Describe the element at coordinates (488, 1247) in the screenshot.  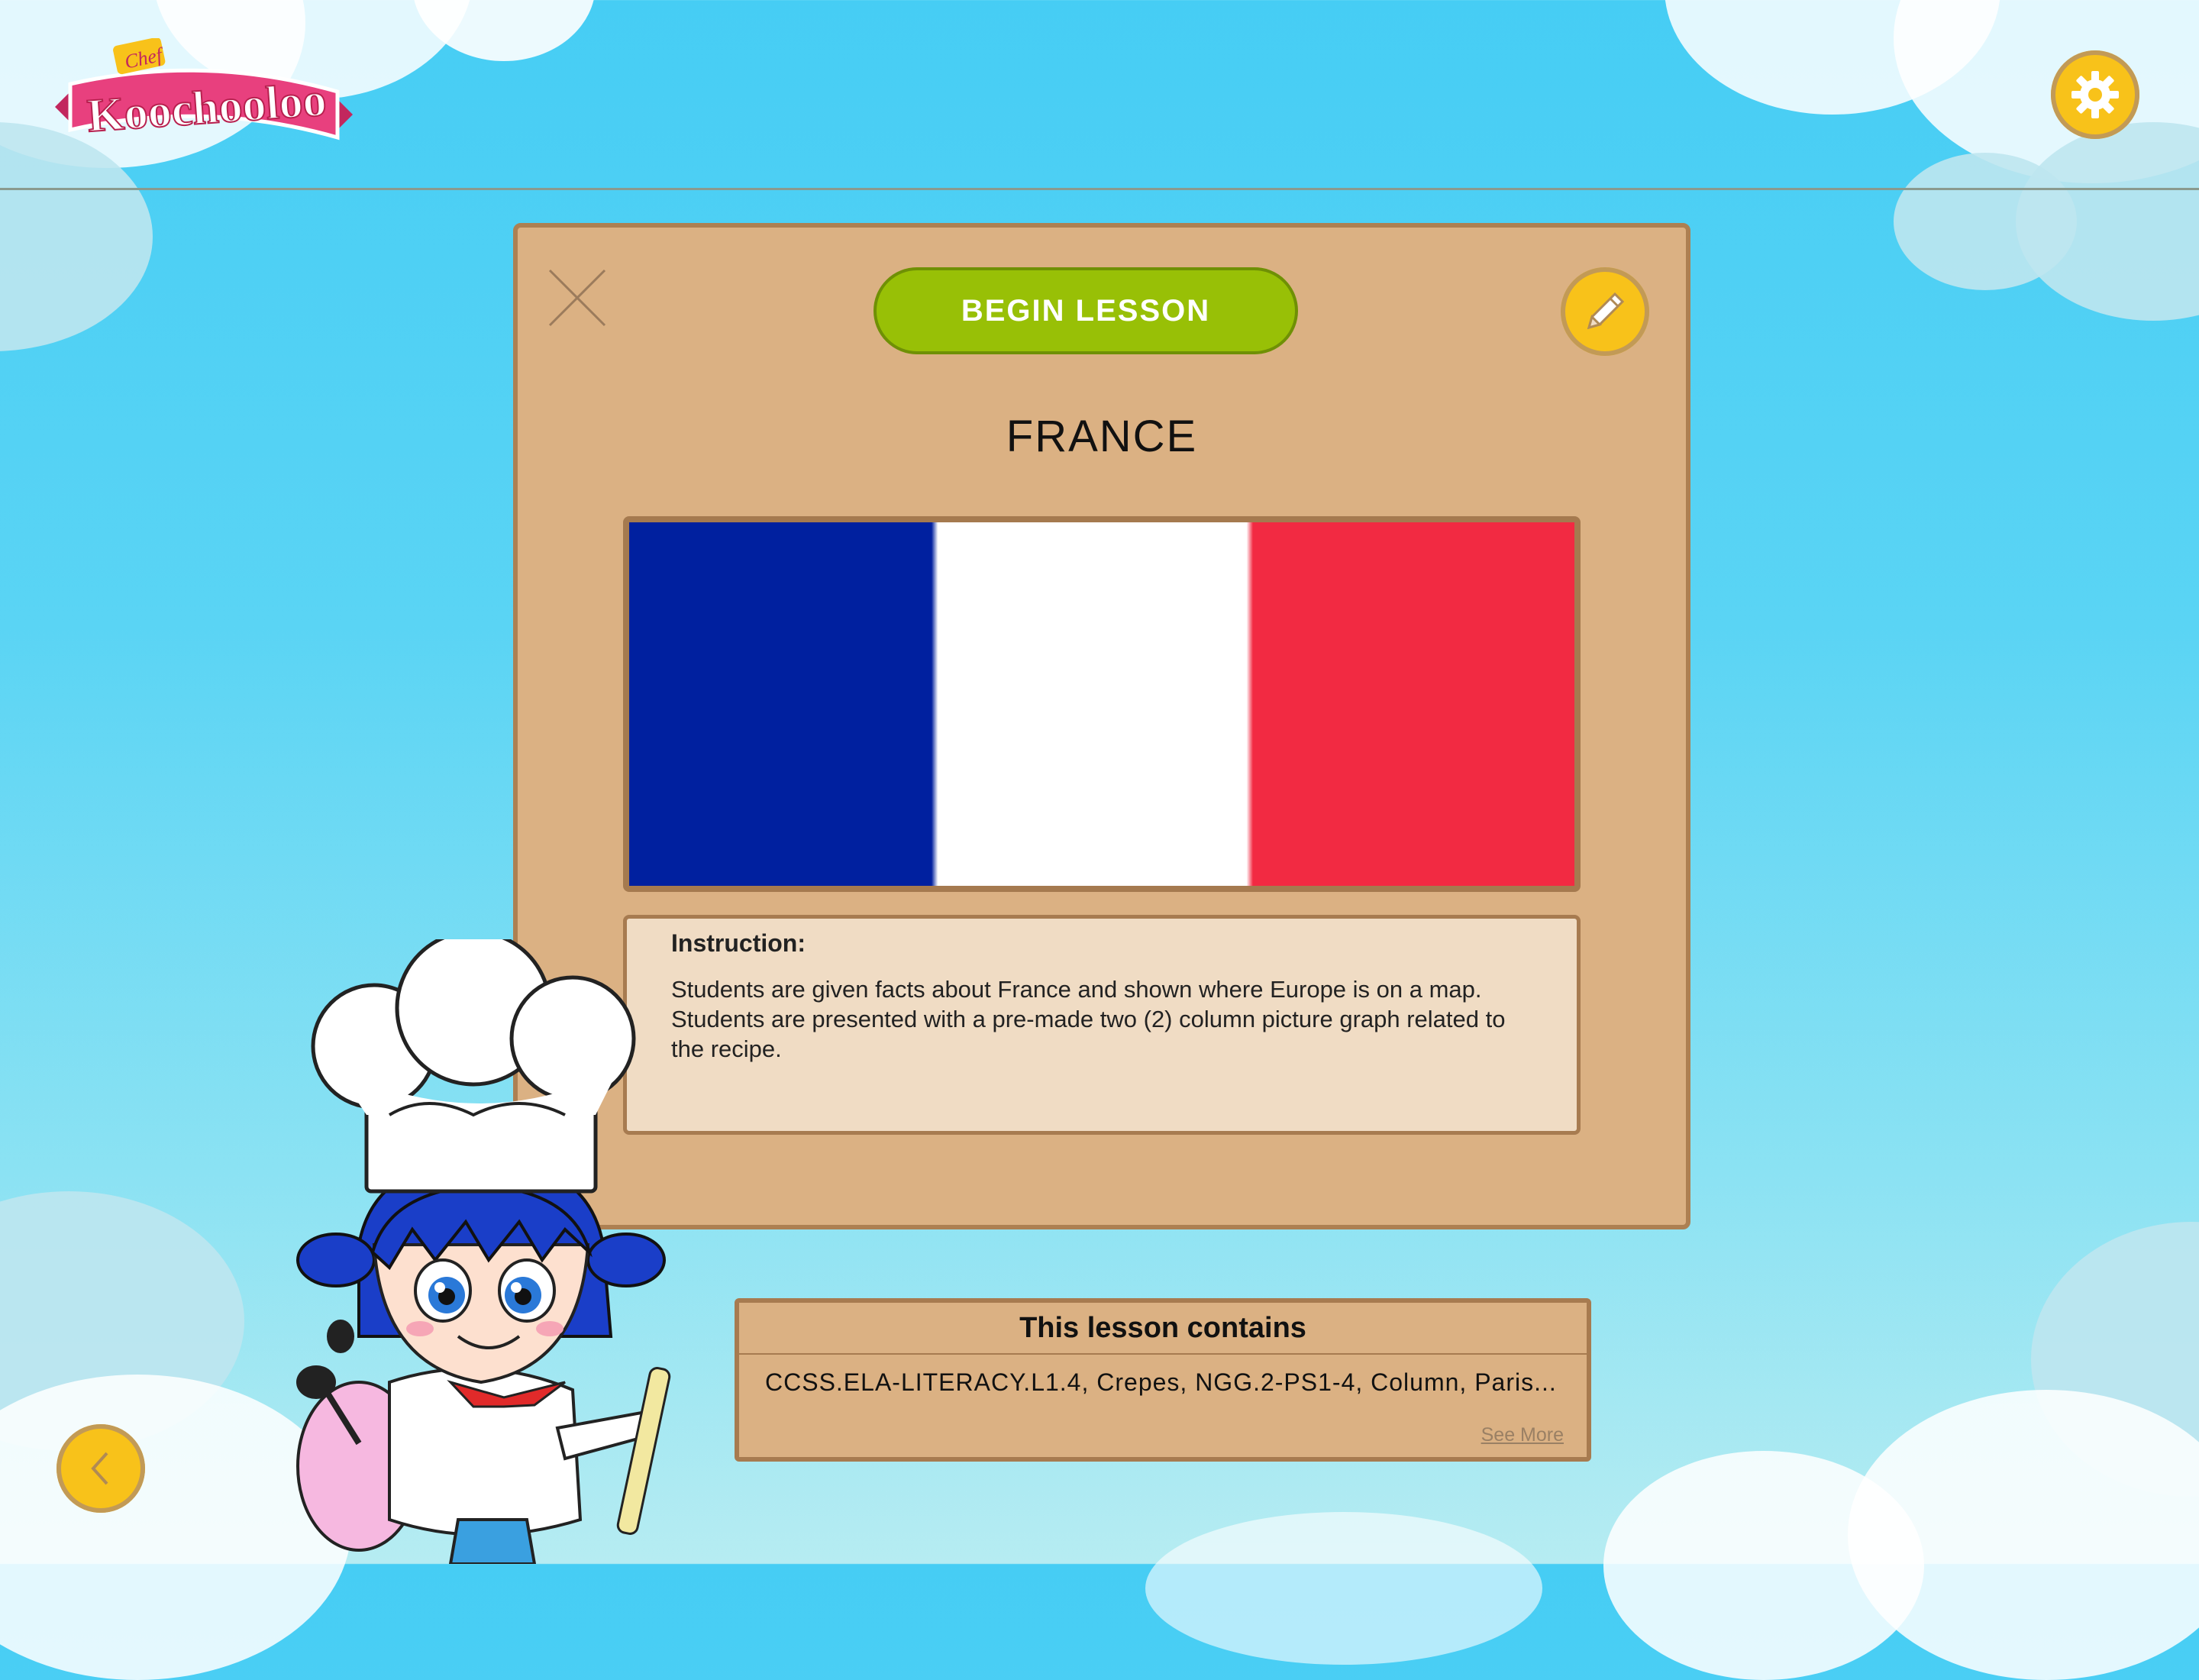
I see `chef-mascot-illustration` at that location.